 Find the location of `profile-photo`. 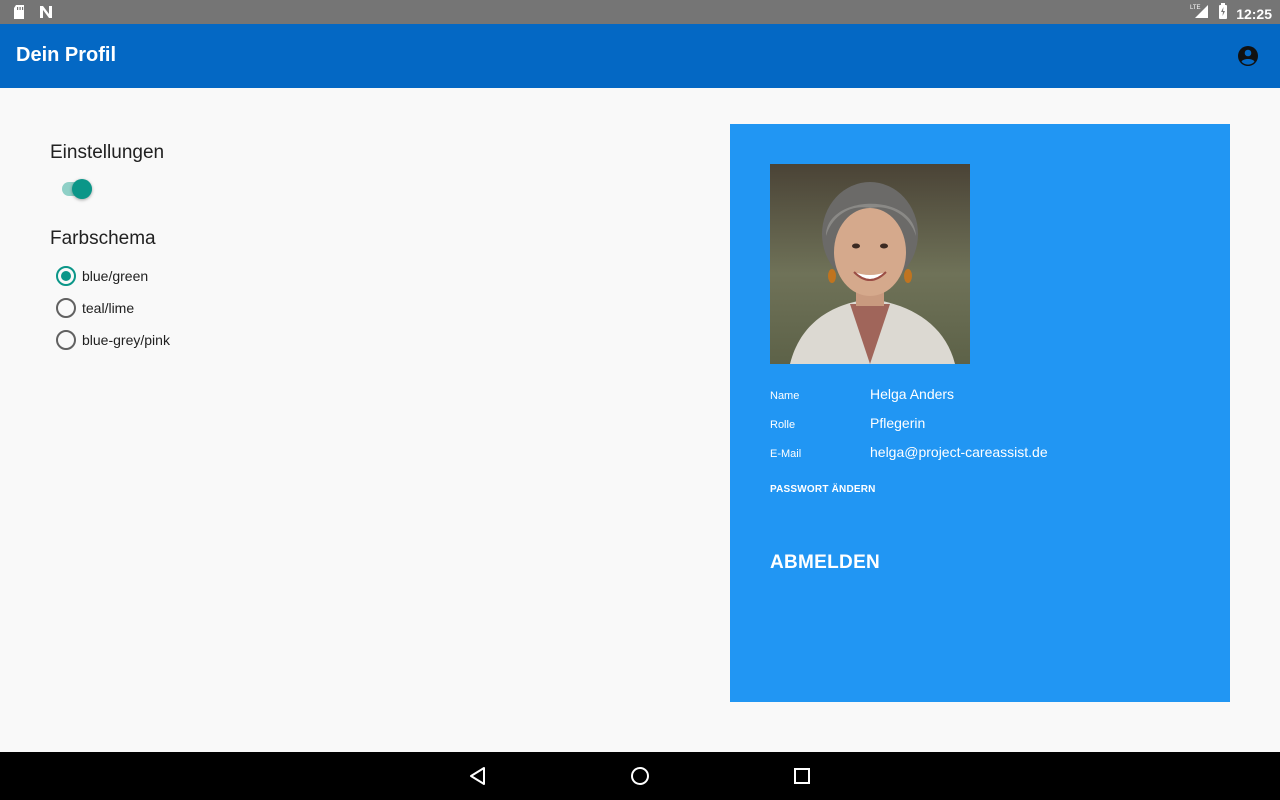

profile-photo is located at coordinates (870, 264).